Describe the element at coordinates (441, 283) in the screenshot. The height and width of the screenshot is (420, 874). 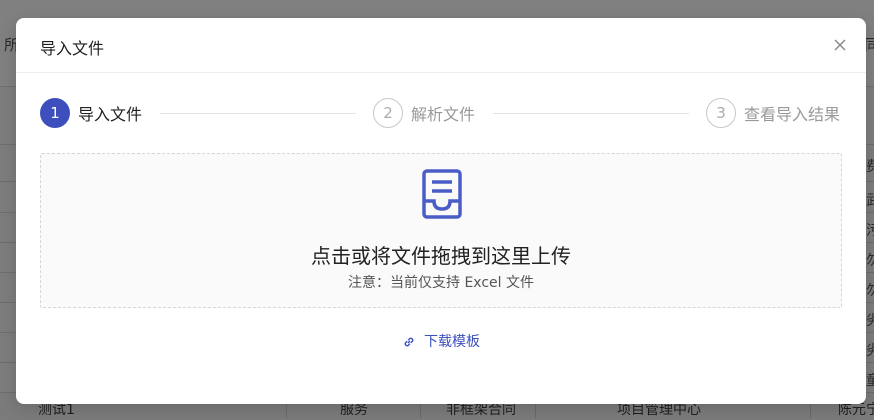
I see `dropzone-hint: 注意：当前仅支持 Excel 文件` at that location.